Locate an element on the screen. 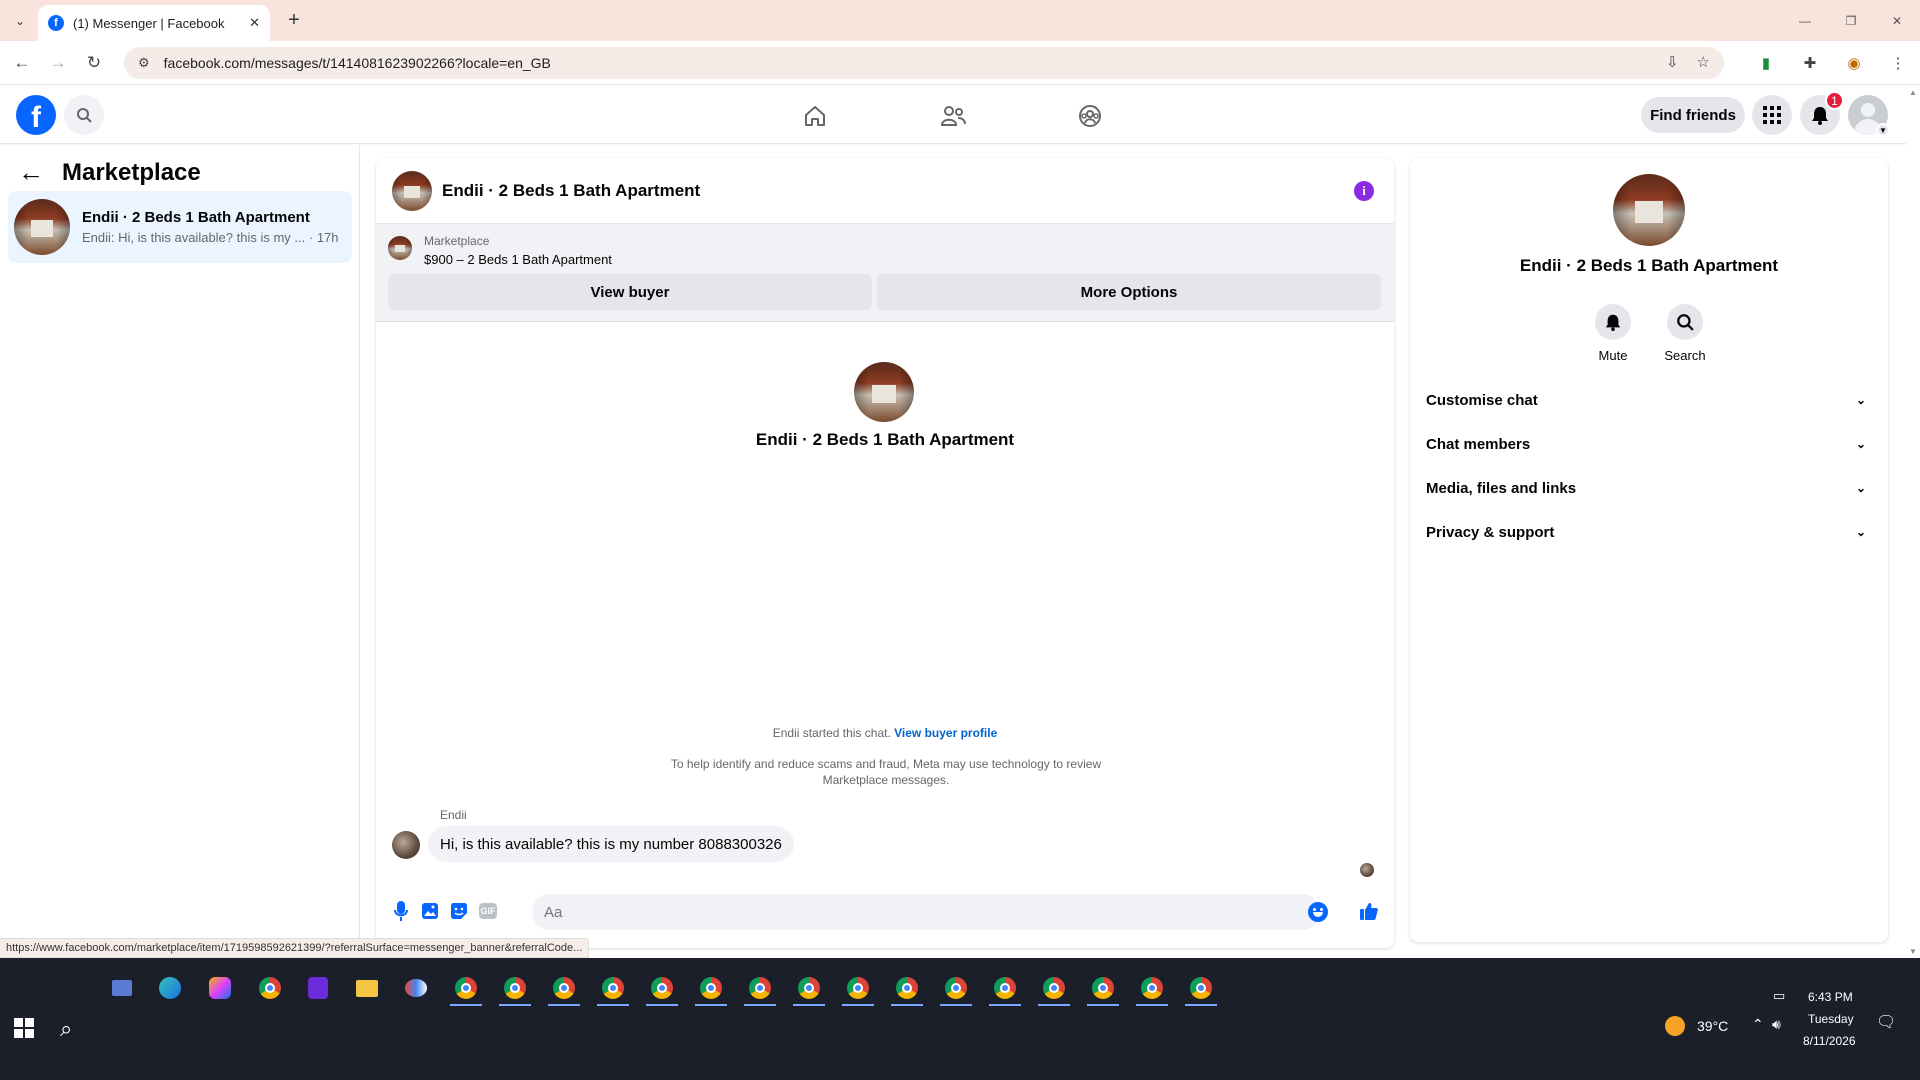 Image resolution: width=1920 pixels, height=1080 pixels. tray-chevron-up-icon: ⌃ is located at coordinates (1758, 1024).